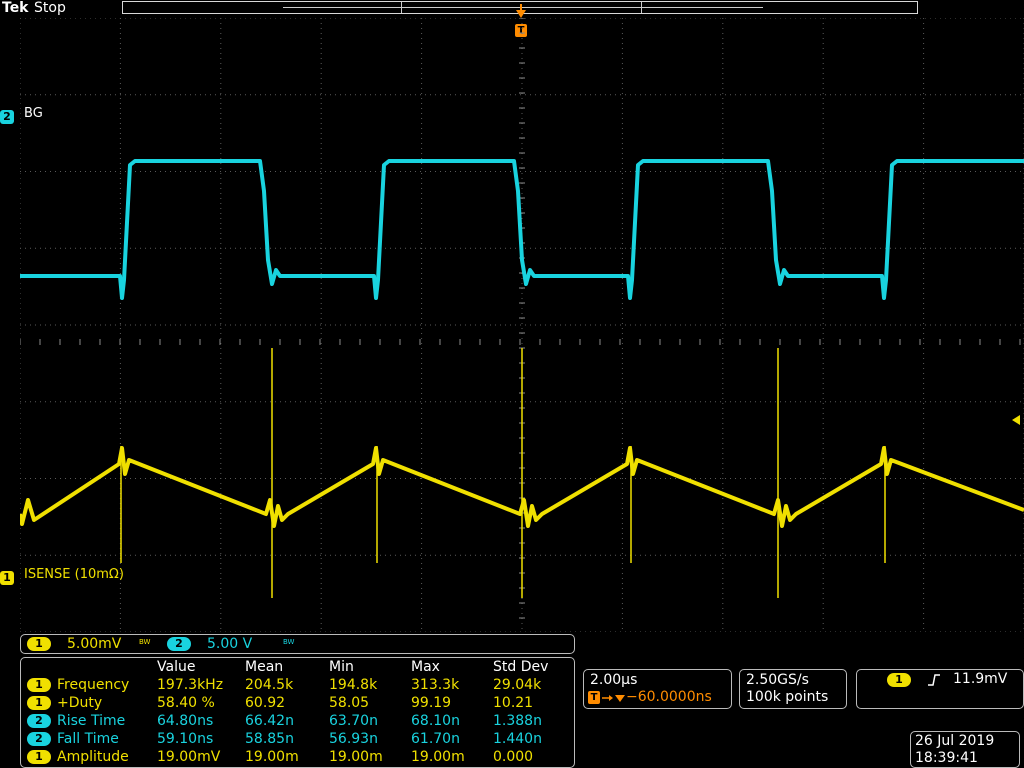 Image resolution: width=1024 pixels, height=768 pixels. I want to click on header-max: Max, so click(425, 667).